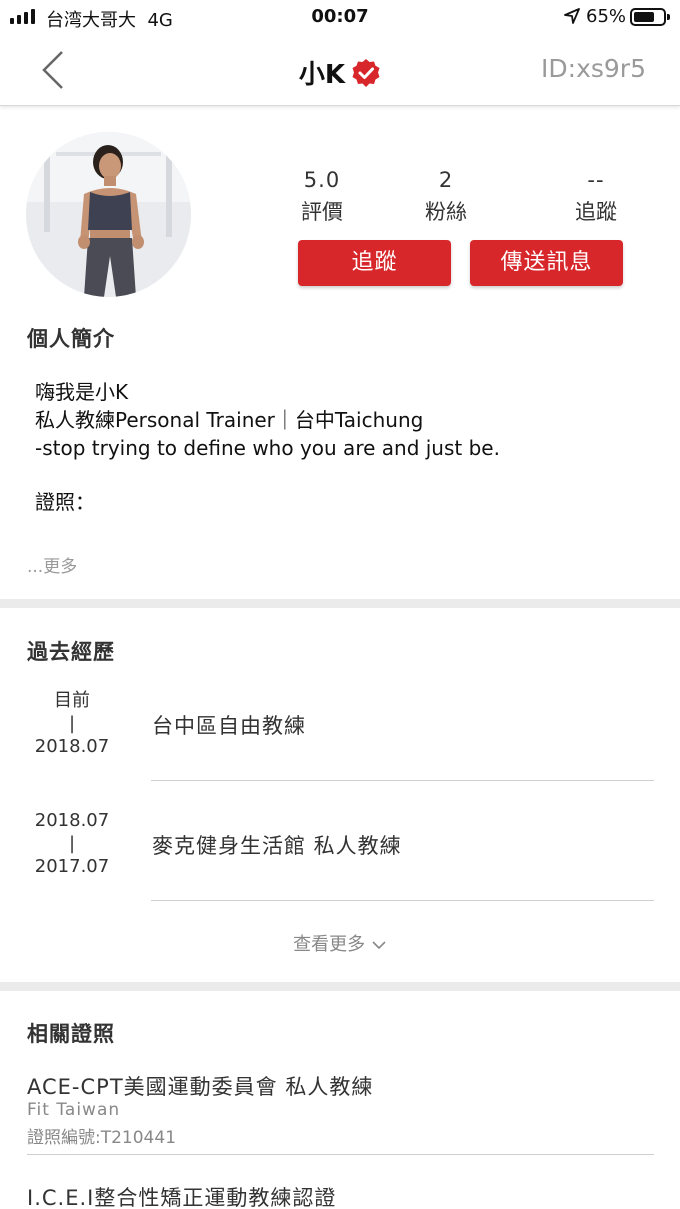 This screenshot has height=1209, width=680. Describe the element at coordinates (446, 197) in the screenshot. I see `stat-followers: 2 粉絲` at that location.